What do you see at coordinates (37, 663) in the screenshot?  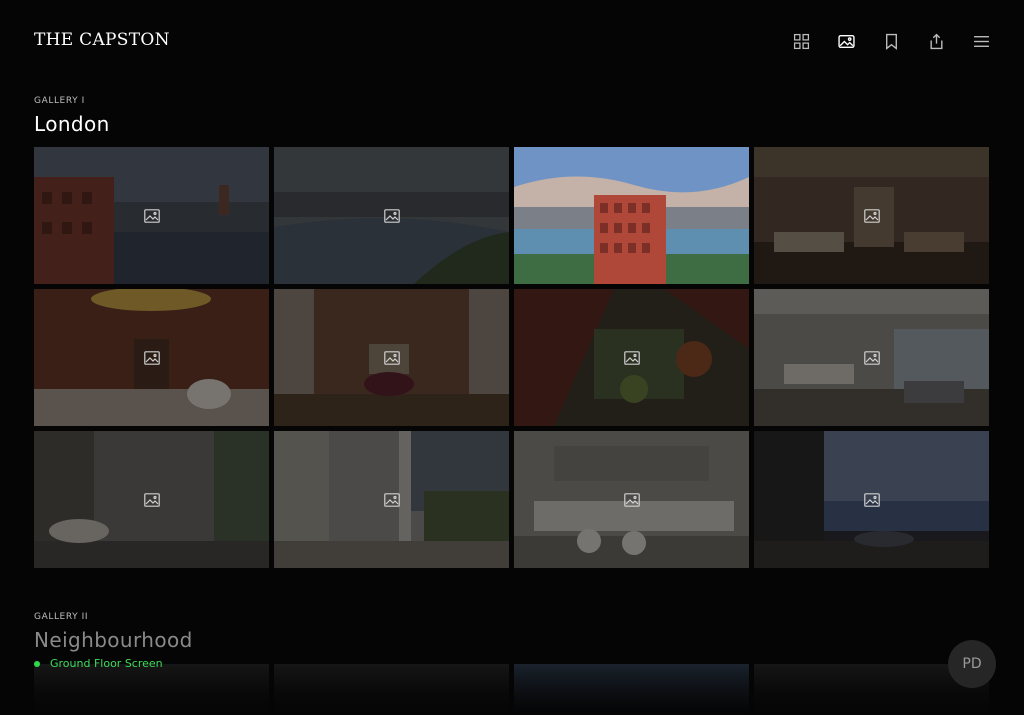 I see `status-dot` at bounding box center [37, 663].